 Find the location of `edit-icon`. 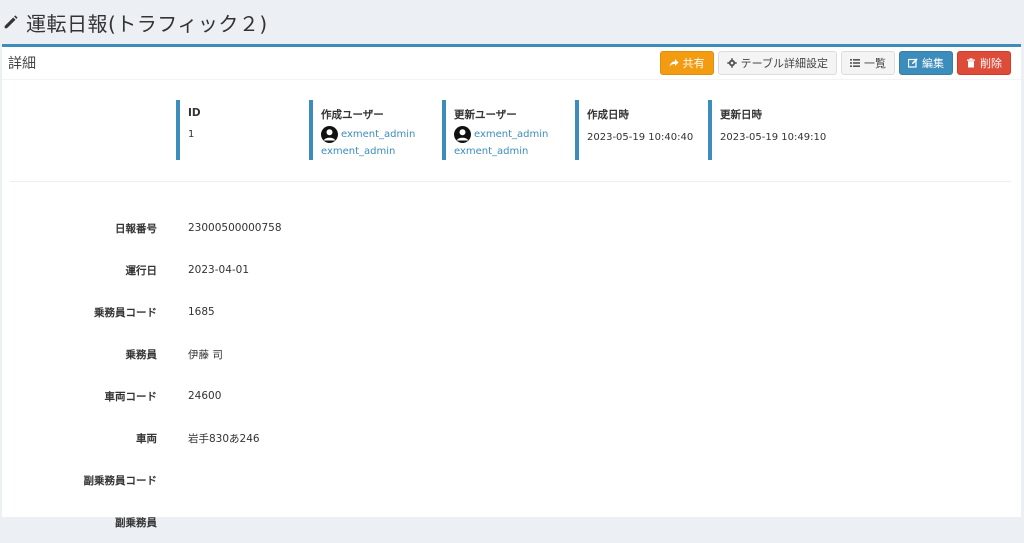

edit-icon is located at coordinates (913, 63).